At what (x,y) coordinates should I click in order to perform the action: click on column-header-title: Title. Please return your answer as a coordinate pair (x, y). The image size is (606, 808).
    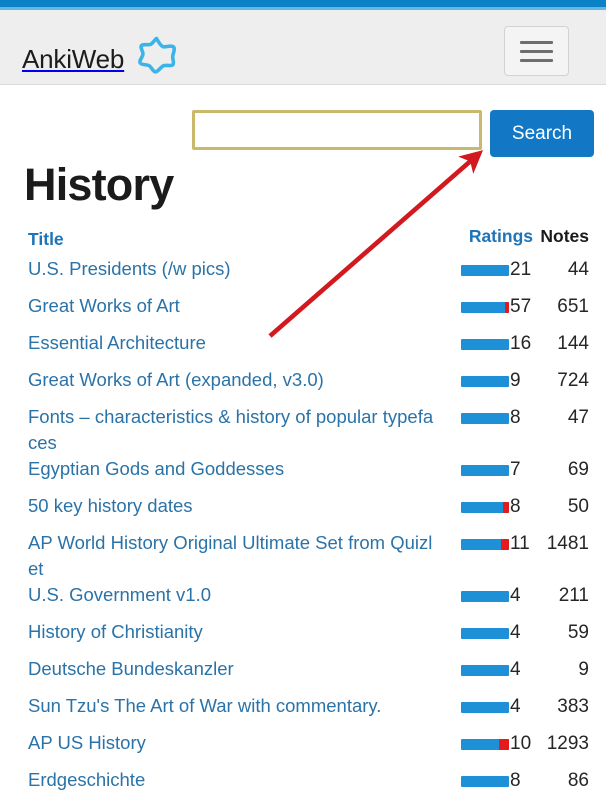
    Looking at the image, I should click on (223, 239).